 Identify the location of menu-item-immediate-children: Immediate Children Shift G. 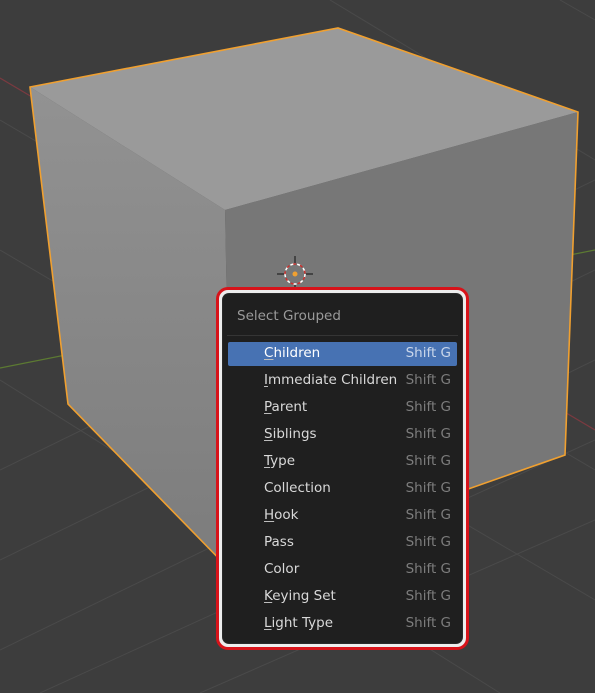
(342, 381).